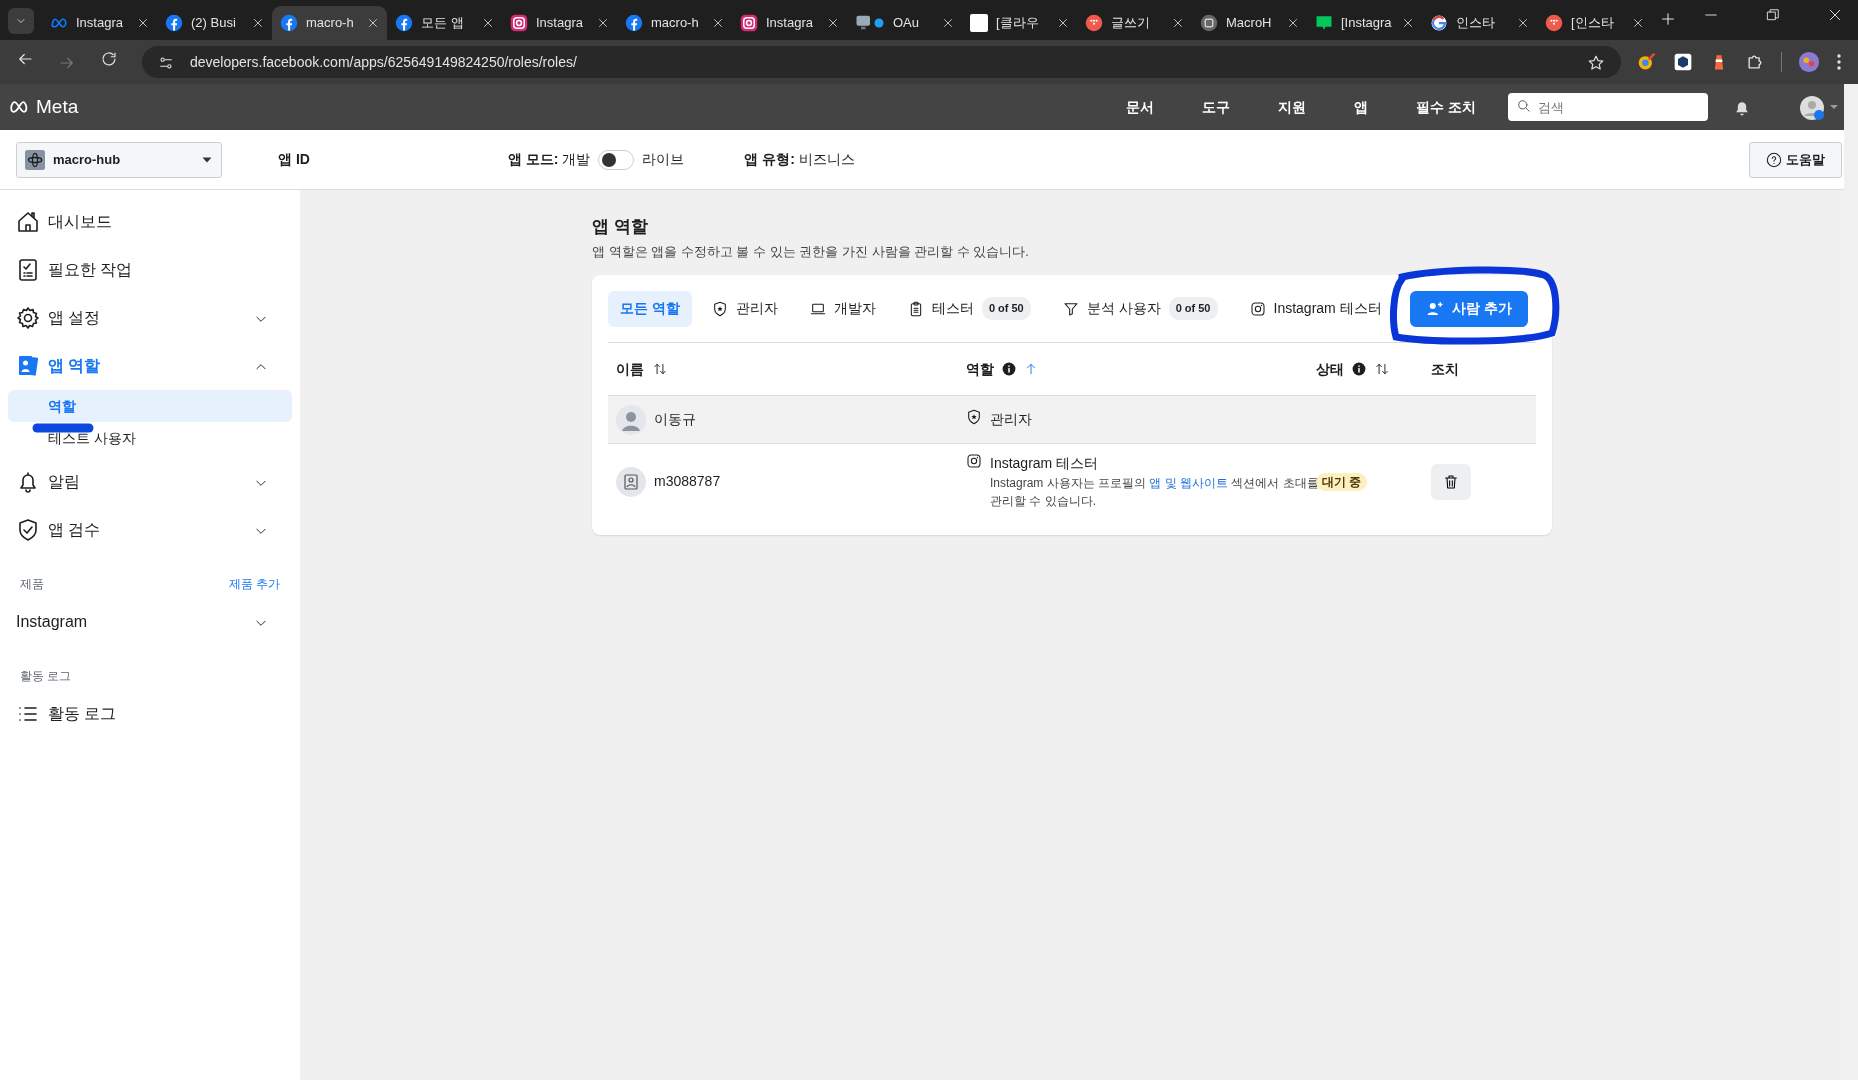  I want to click on sidebar-item: 알림, so click(150, 482).